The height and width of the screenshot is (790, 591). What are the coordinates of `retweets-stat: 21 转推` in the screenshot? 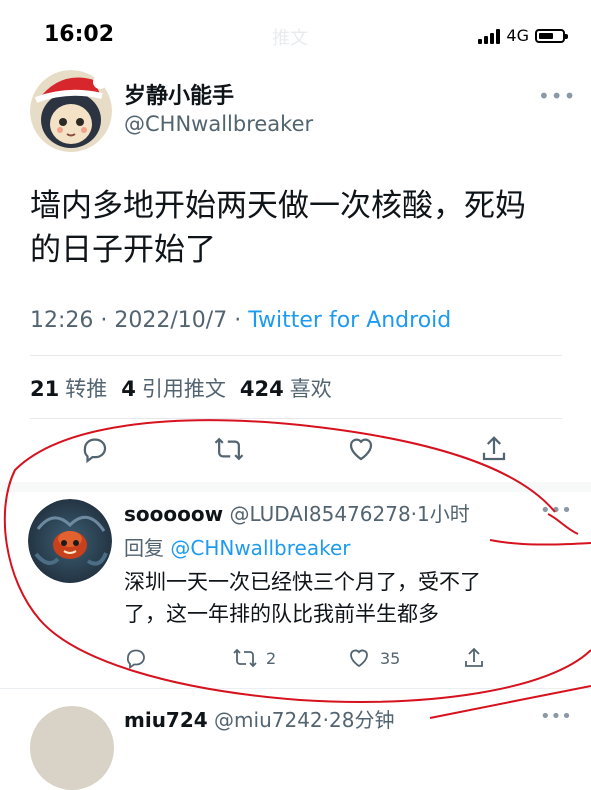 It's located at (68, 388).